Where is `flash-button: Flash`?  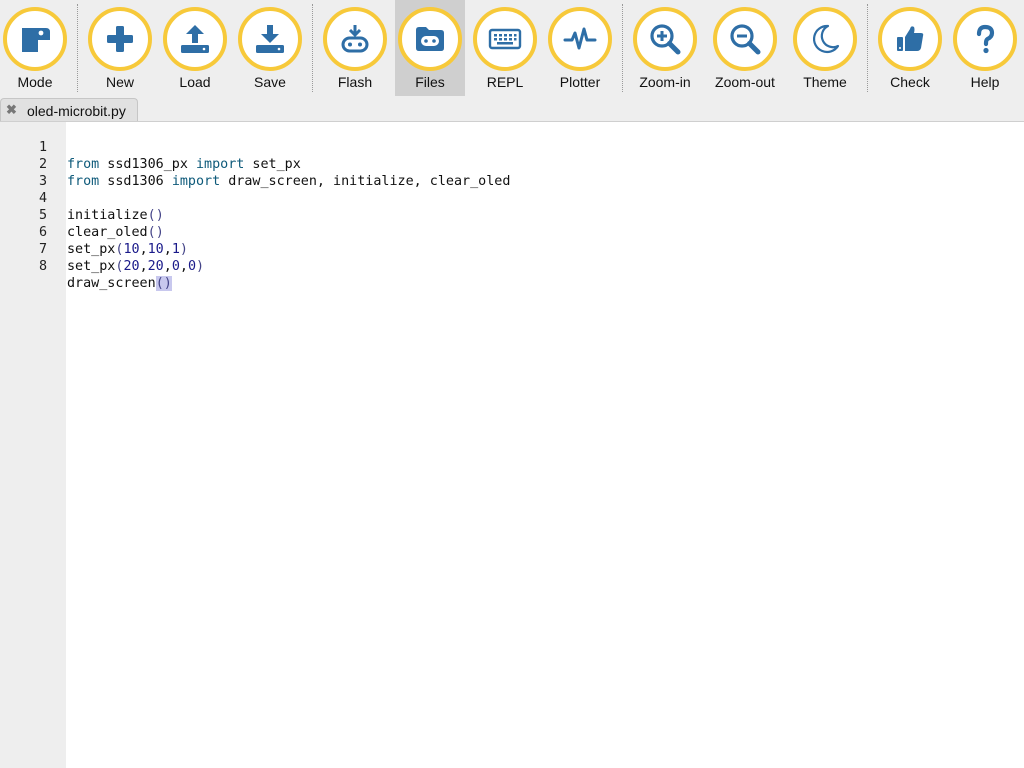 flash-button: Flash is located at coordinates (355, 48).